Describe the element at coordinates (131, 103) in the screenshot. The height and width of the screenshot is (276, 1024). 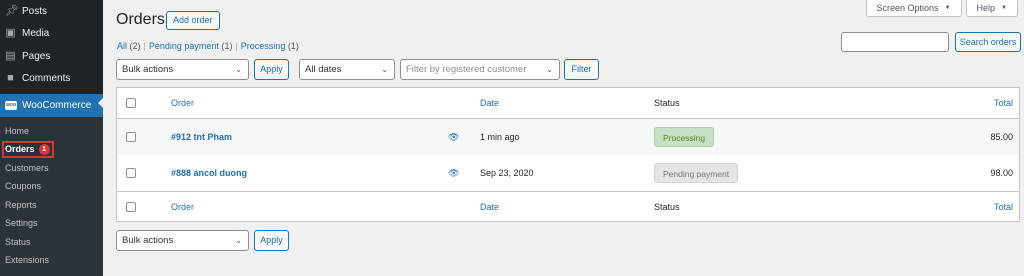
I see `select-all-checkbox` at that location.